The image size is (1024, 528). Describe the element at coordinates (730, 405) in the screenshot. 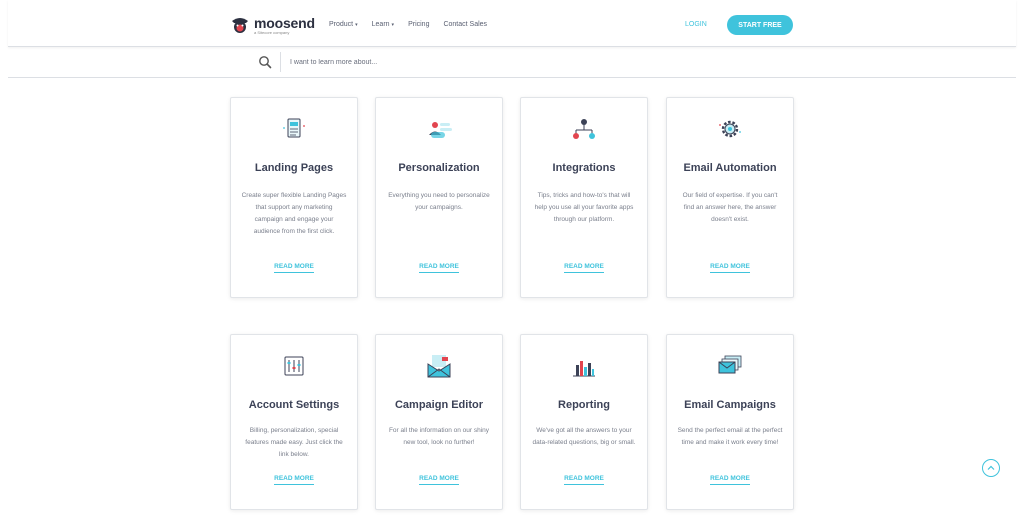

I see `card-title: Email Campaigns` at that location.